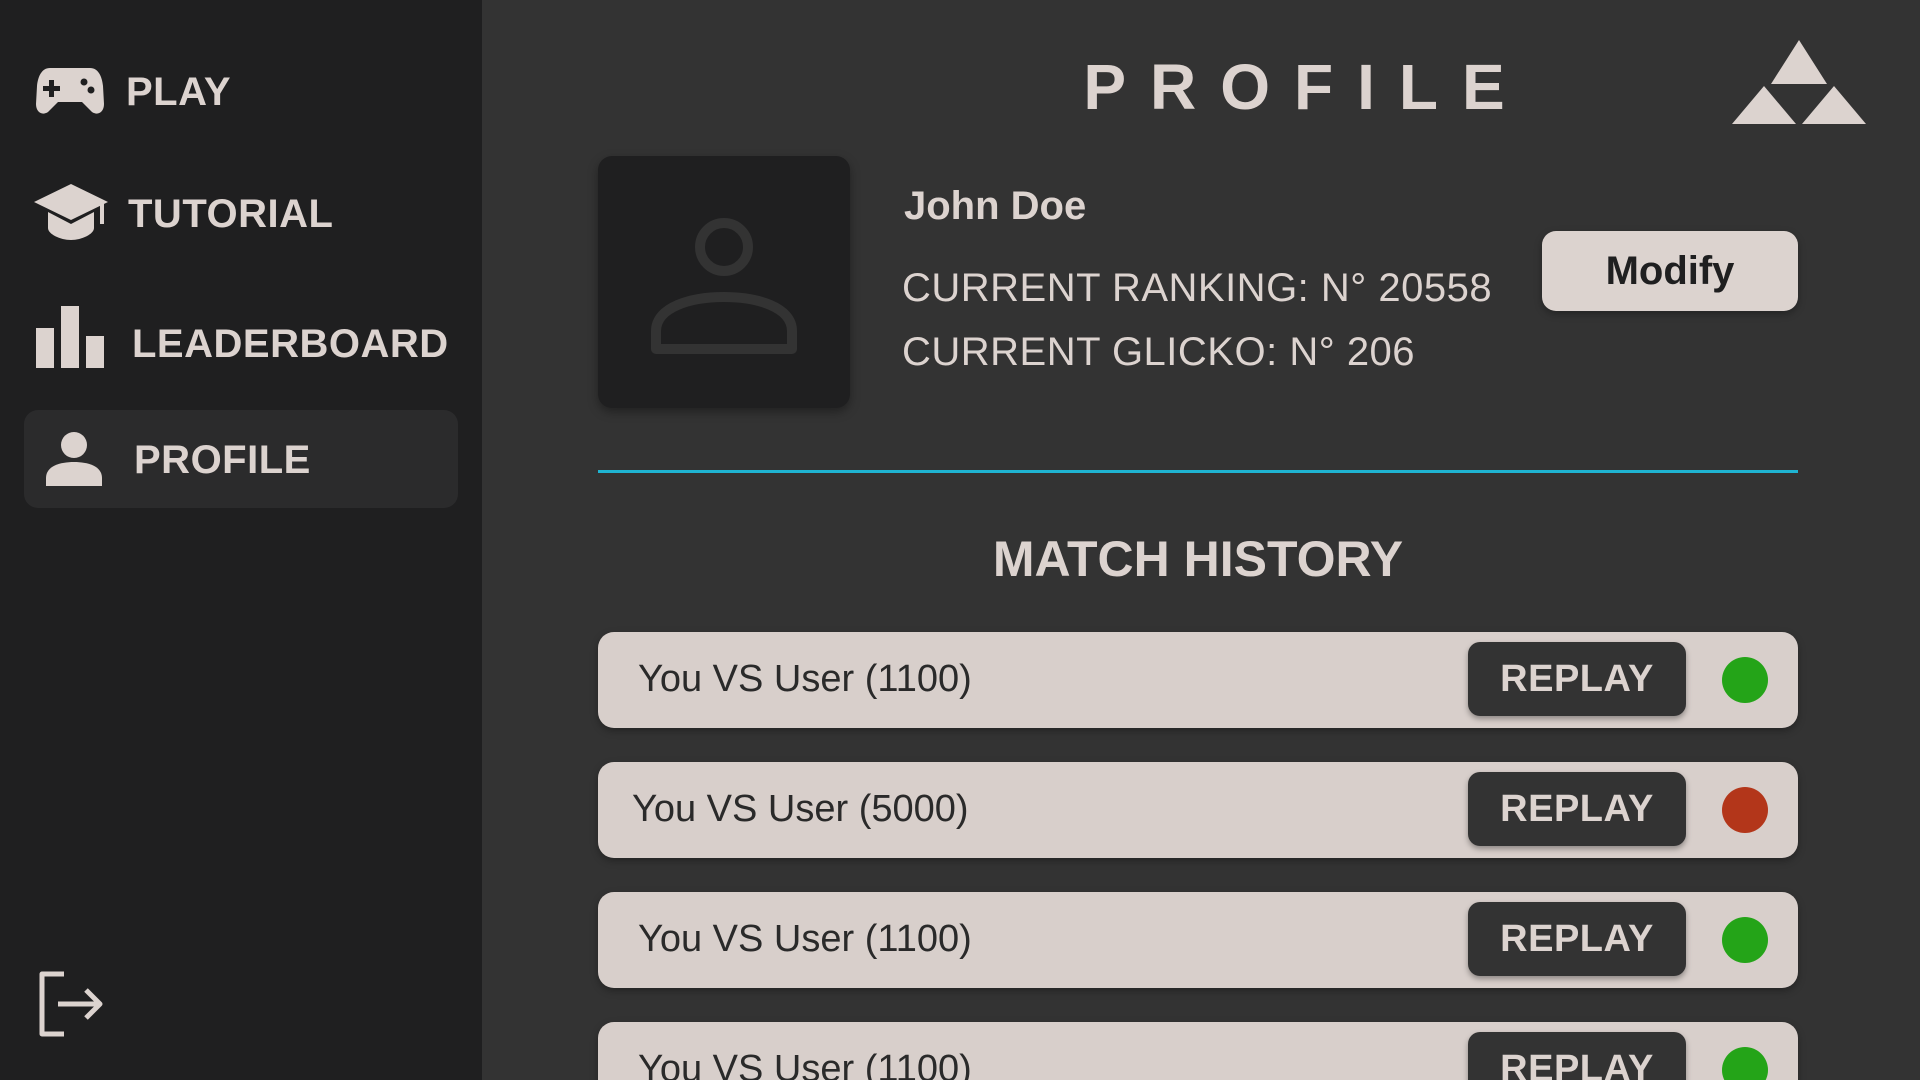 This screenshot has height=1080, width=1920. Describe the element at coordinates (290, 344) in the screenshot. I see `sidebar-item-label: LEADERBOARD` at that location.